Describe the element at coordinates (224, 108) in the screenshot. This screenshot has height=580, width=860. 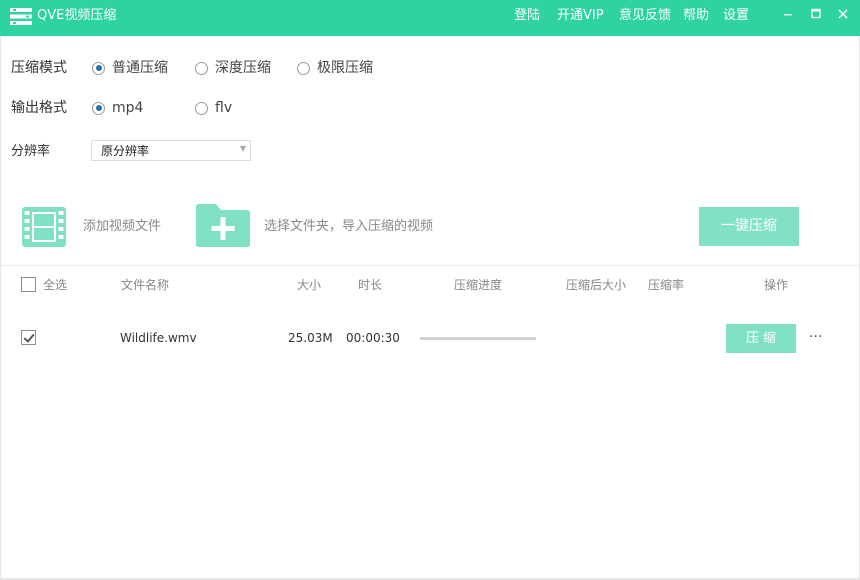
I see `radio-label: flv` at that location.